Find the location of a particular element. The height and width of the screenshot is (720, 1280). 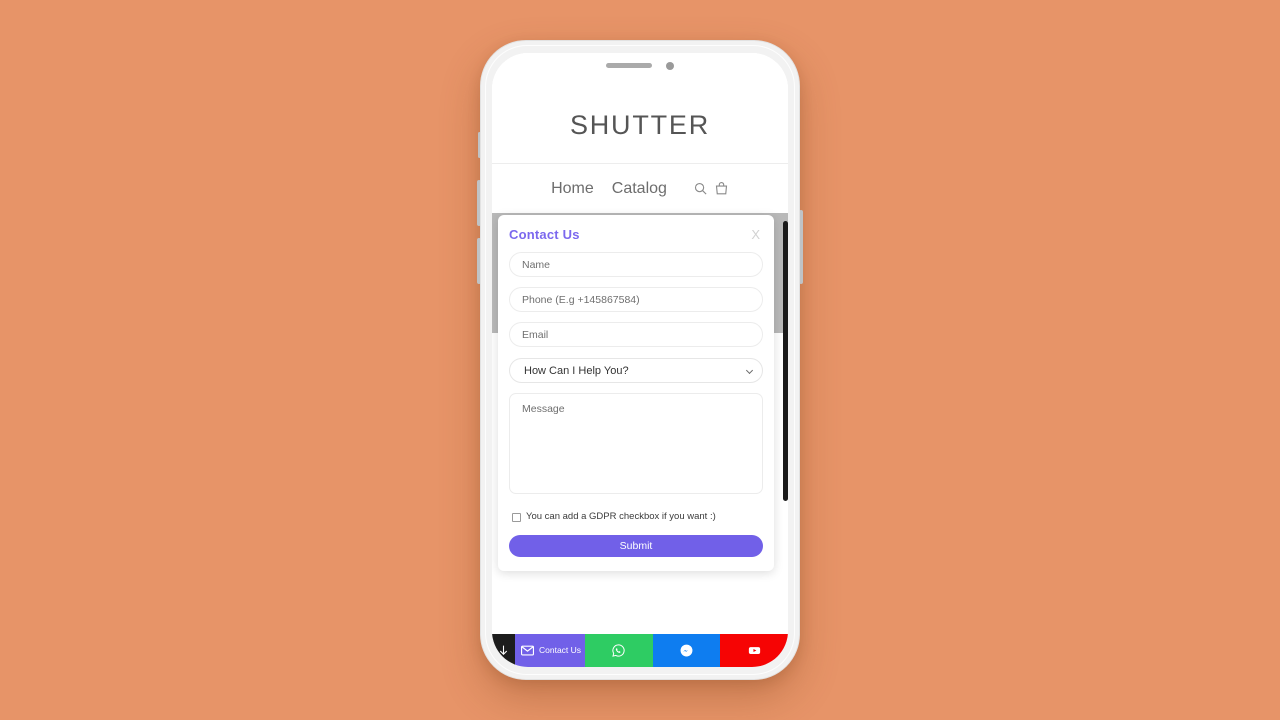

social-messenger-button is located at coordinates (686, 650).